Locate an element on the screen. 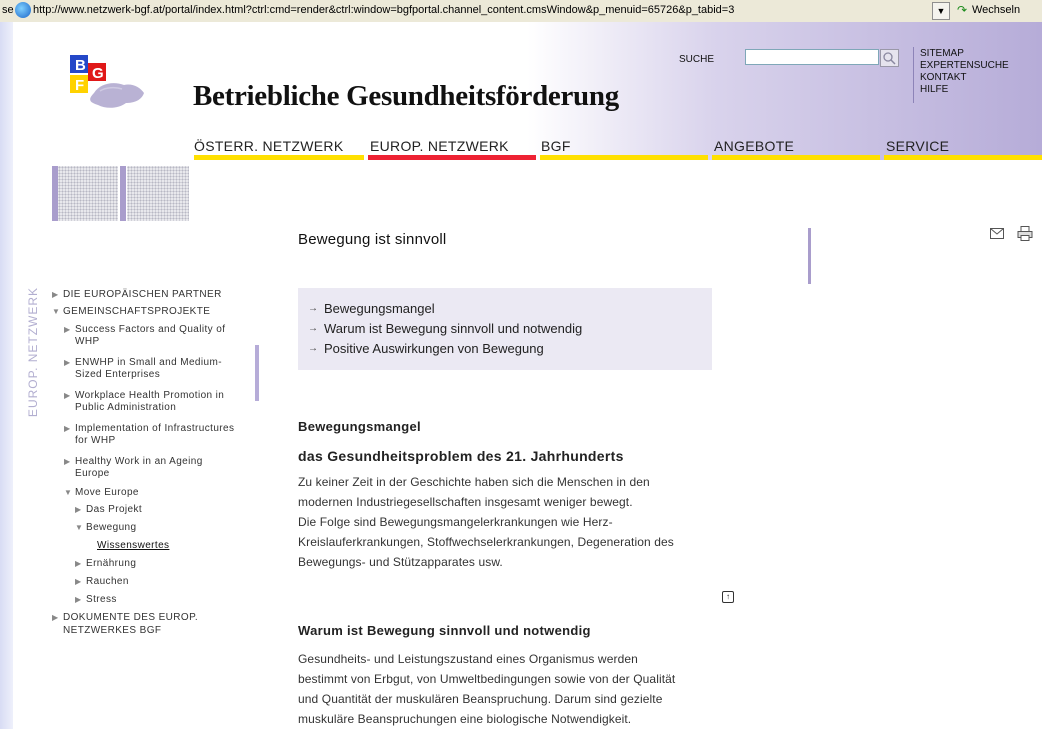  search-input is located at coordinates (812, 57).